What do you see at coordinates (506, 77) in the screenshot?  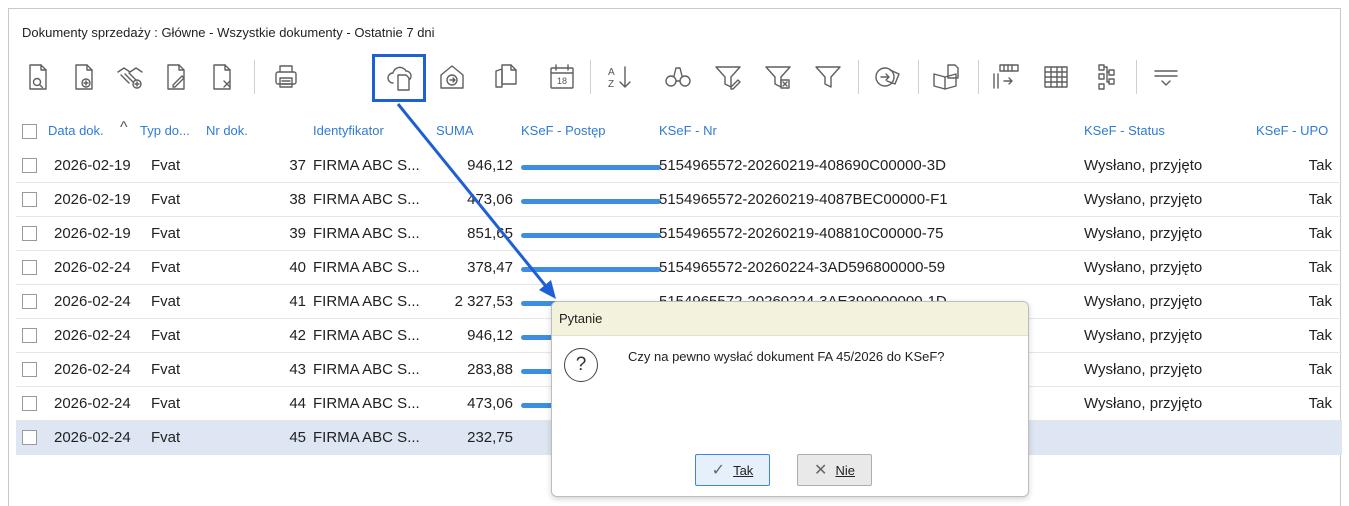 I see `documents-copy-icon` at bounding box center [506, 77].